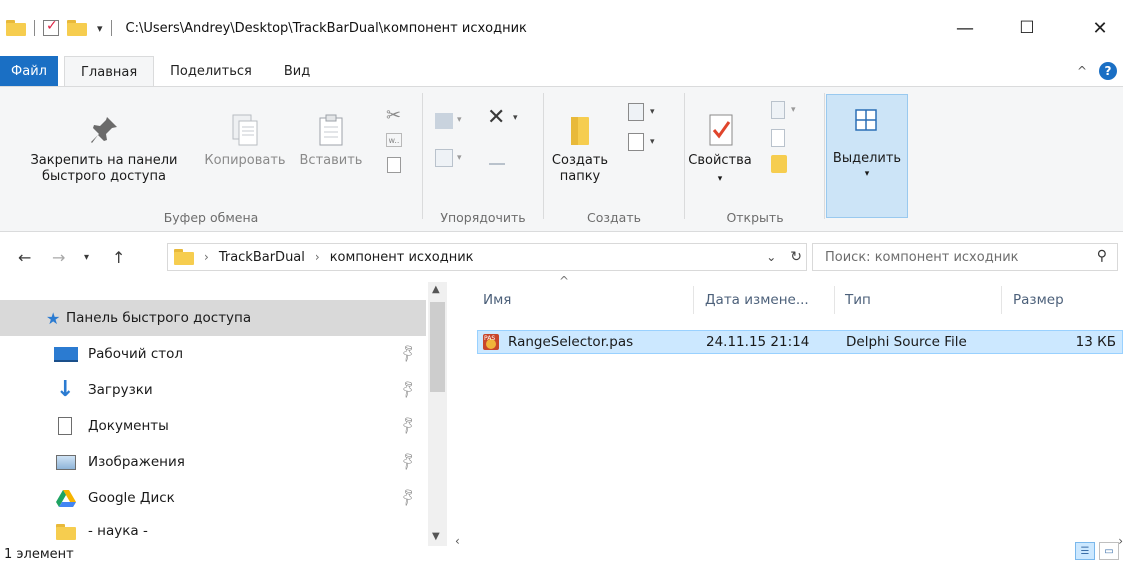  I want to click on copy-to-dropdown-icon: ▾, so click(459, 158).